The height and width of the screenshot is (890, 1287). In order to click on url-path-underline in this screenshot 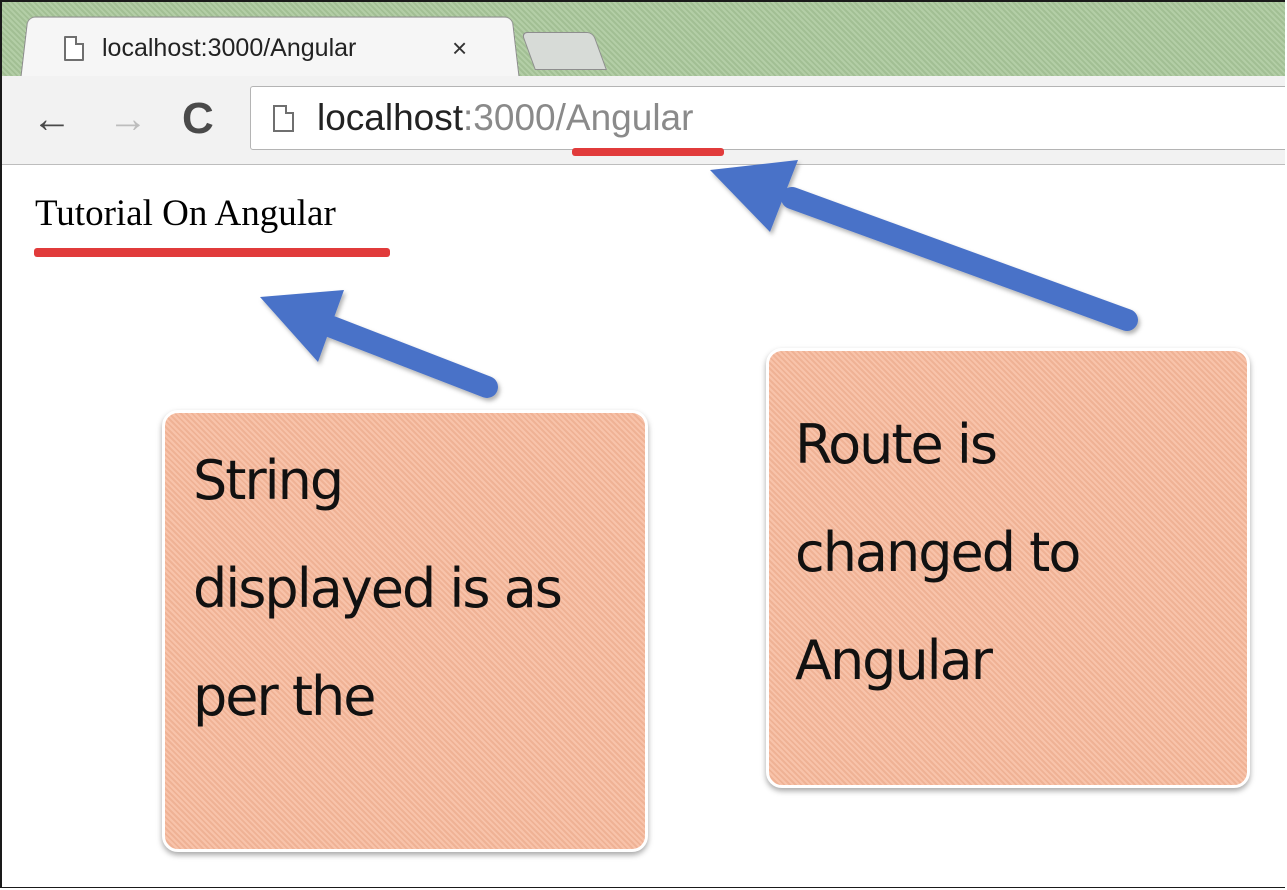, I will do `click(648, 152)`.